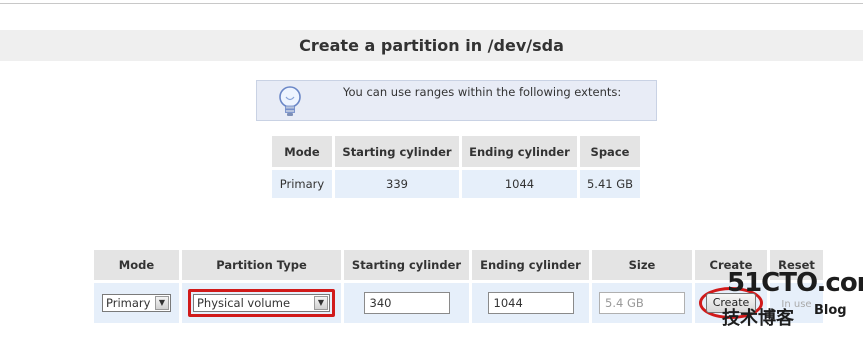  Describe the element at coordinates (244, 303) in the screenshot. I see `partition-type-value: Physical volume` at that location.